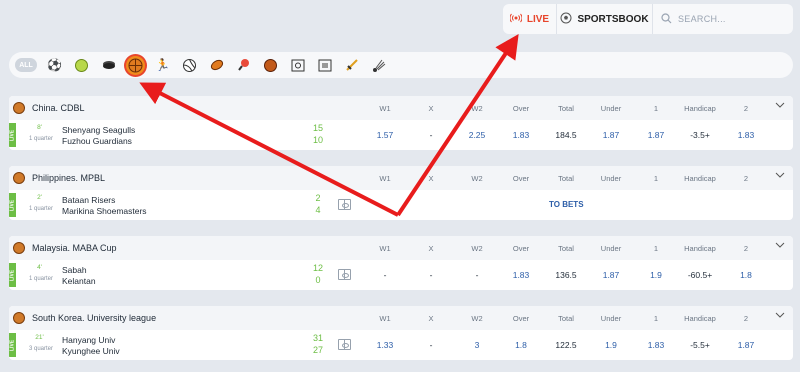 This screenshot has height=372, width=800. What do you see at coordinates (566, 345) in the screenshot?
I see `odd-total: 122.5` at bounding box center [566, 345].